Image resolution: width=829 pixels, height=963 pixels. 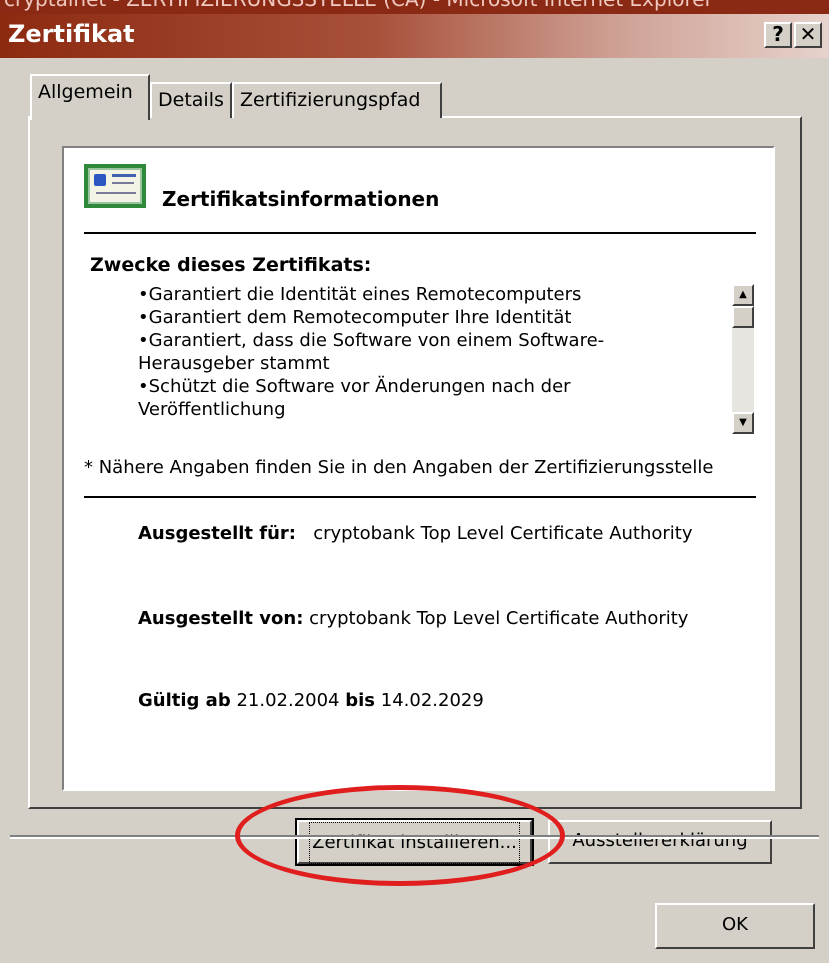 What do you see at coordinates (743, 317) in the screenshot?
I see `scroll-thumb` at bounding box center [743, 317].